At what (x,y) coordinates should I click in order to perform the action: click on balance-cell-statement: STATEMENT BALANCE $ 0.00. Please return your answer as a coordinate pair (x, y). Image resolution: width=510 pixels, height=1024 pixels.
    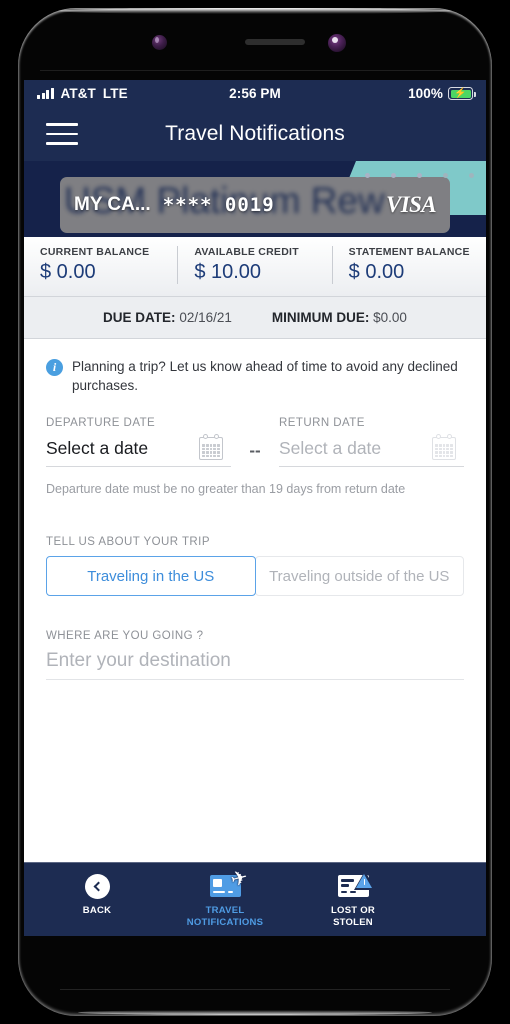
    Looking at the image, I should click on (408, 265).